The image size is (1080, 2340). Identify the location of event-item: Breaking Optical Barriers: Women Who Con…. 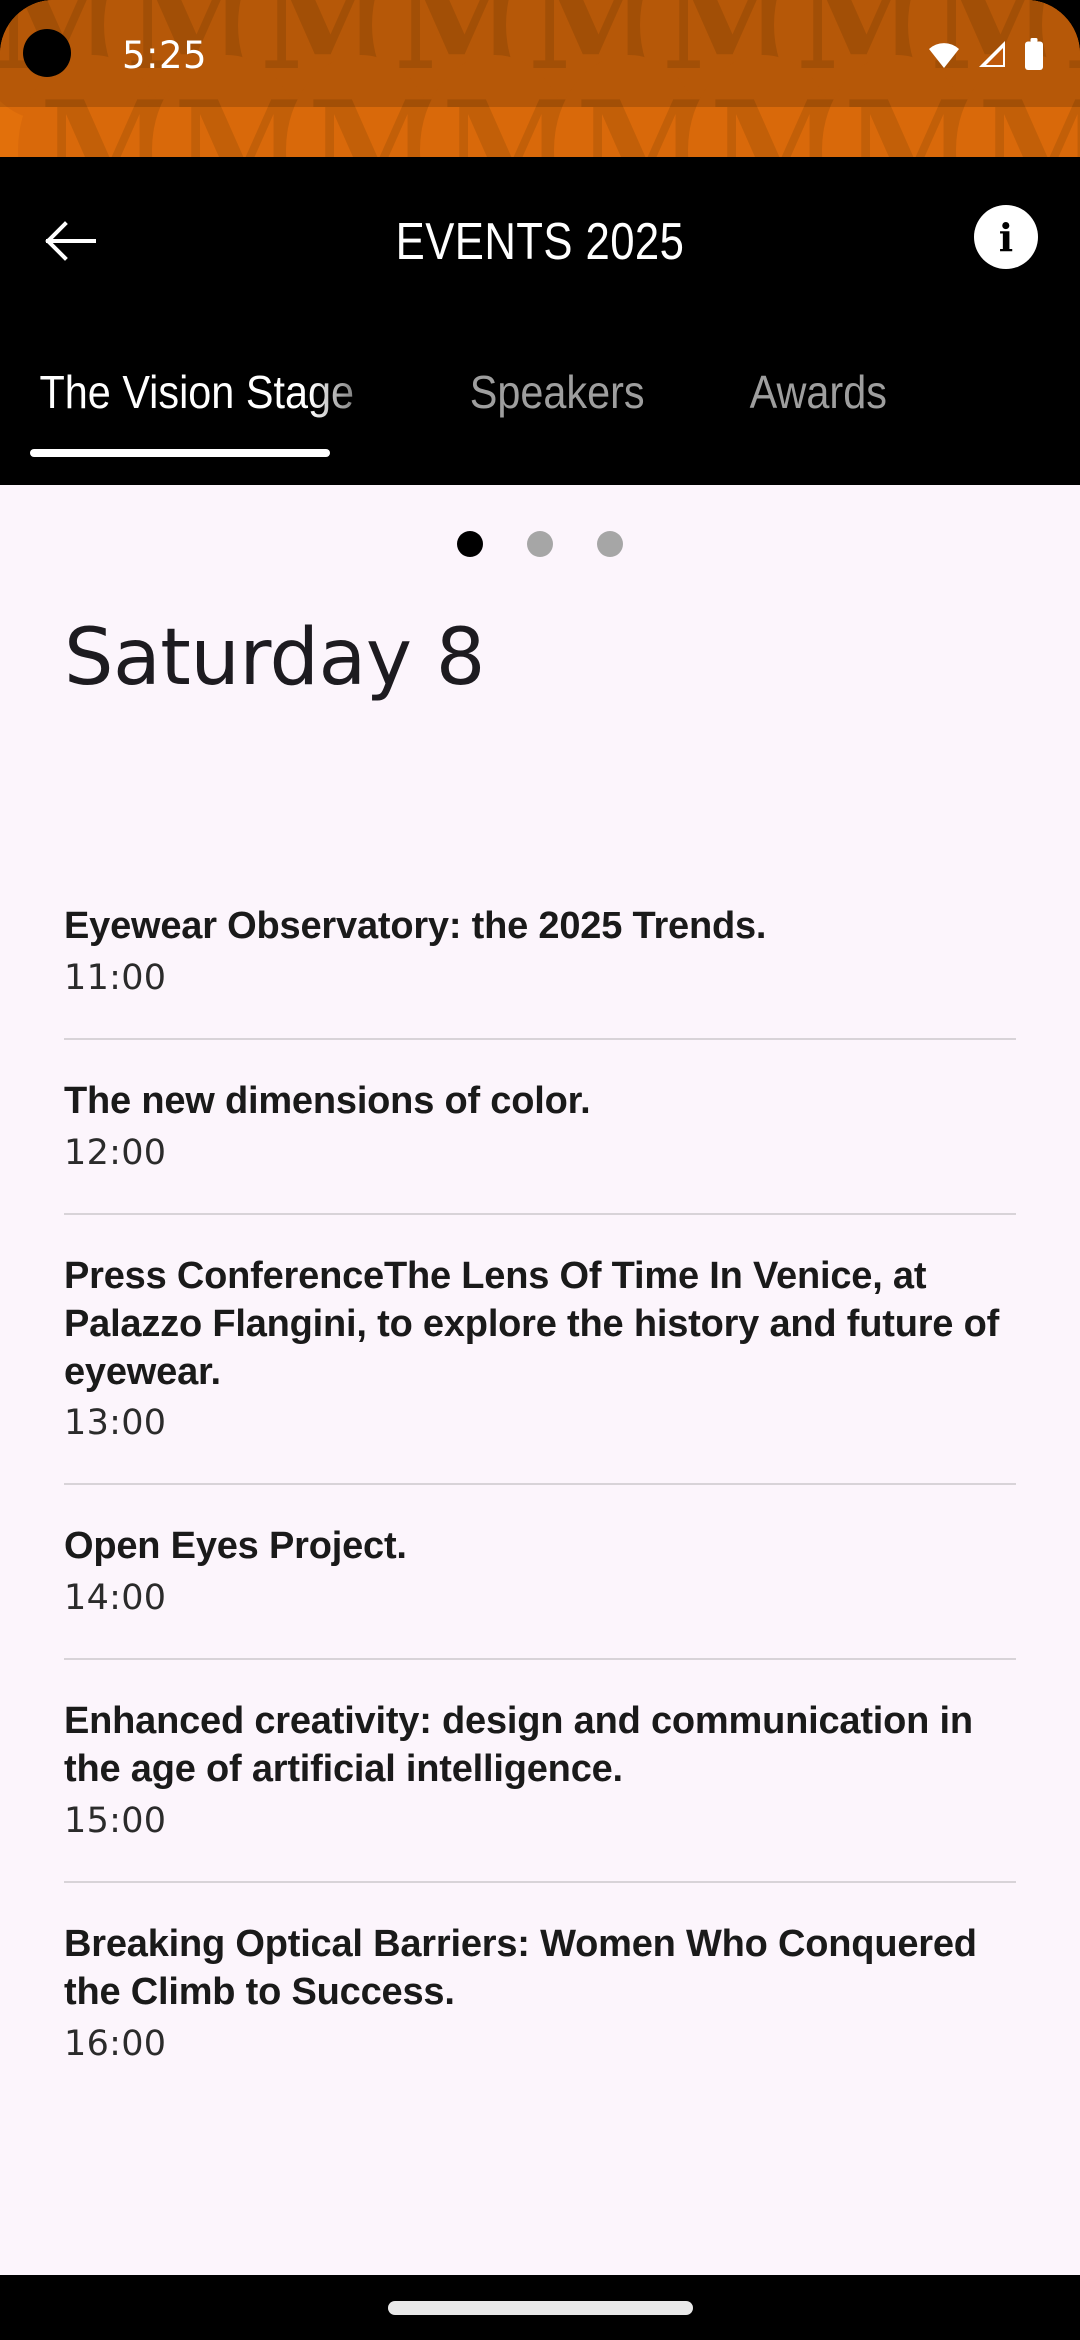
(540, 1992).